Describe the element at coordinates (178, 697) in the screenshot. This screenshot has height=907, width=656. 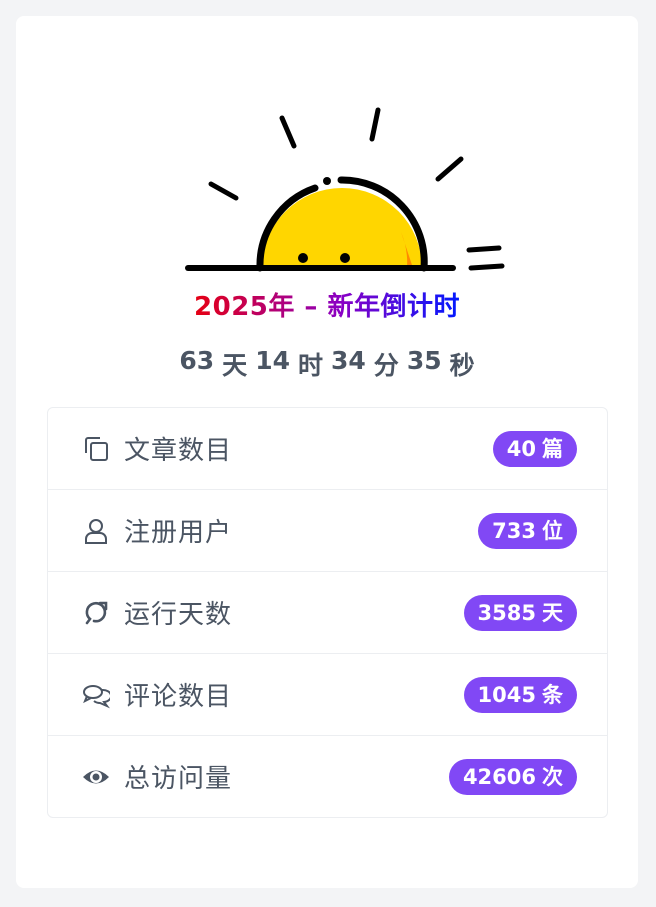
I see `stat-label: 评论数目` at that location.